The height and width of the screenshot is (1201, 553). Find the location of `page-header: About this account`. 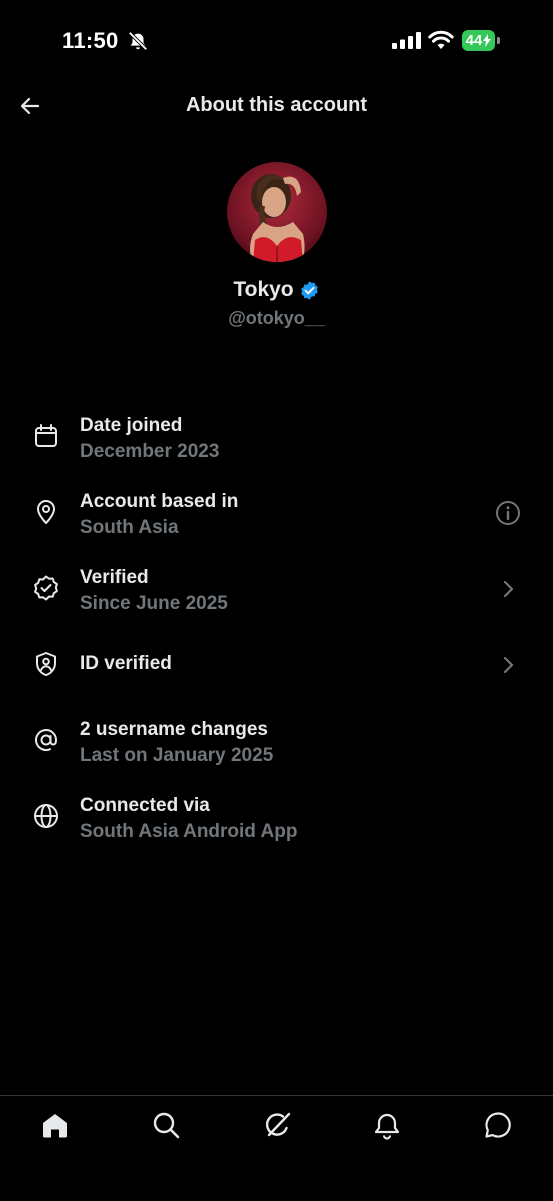

page-header: About this account is located at coordinates (276, 106).